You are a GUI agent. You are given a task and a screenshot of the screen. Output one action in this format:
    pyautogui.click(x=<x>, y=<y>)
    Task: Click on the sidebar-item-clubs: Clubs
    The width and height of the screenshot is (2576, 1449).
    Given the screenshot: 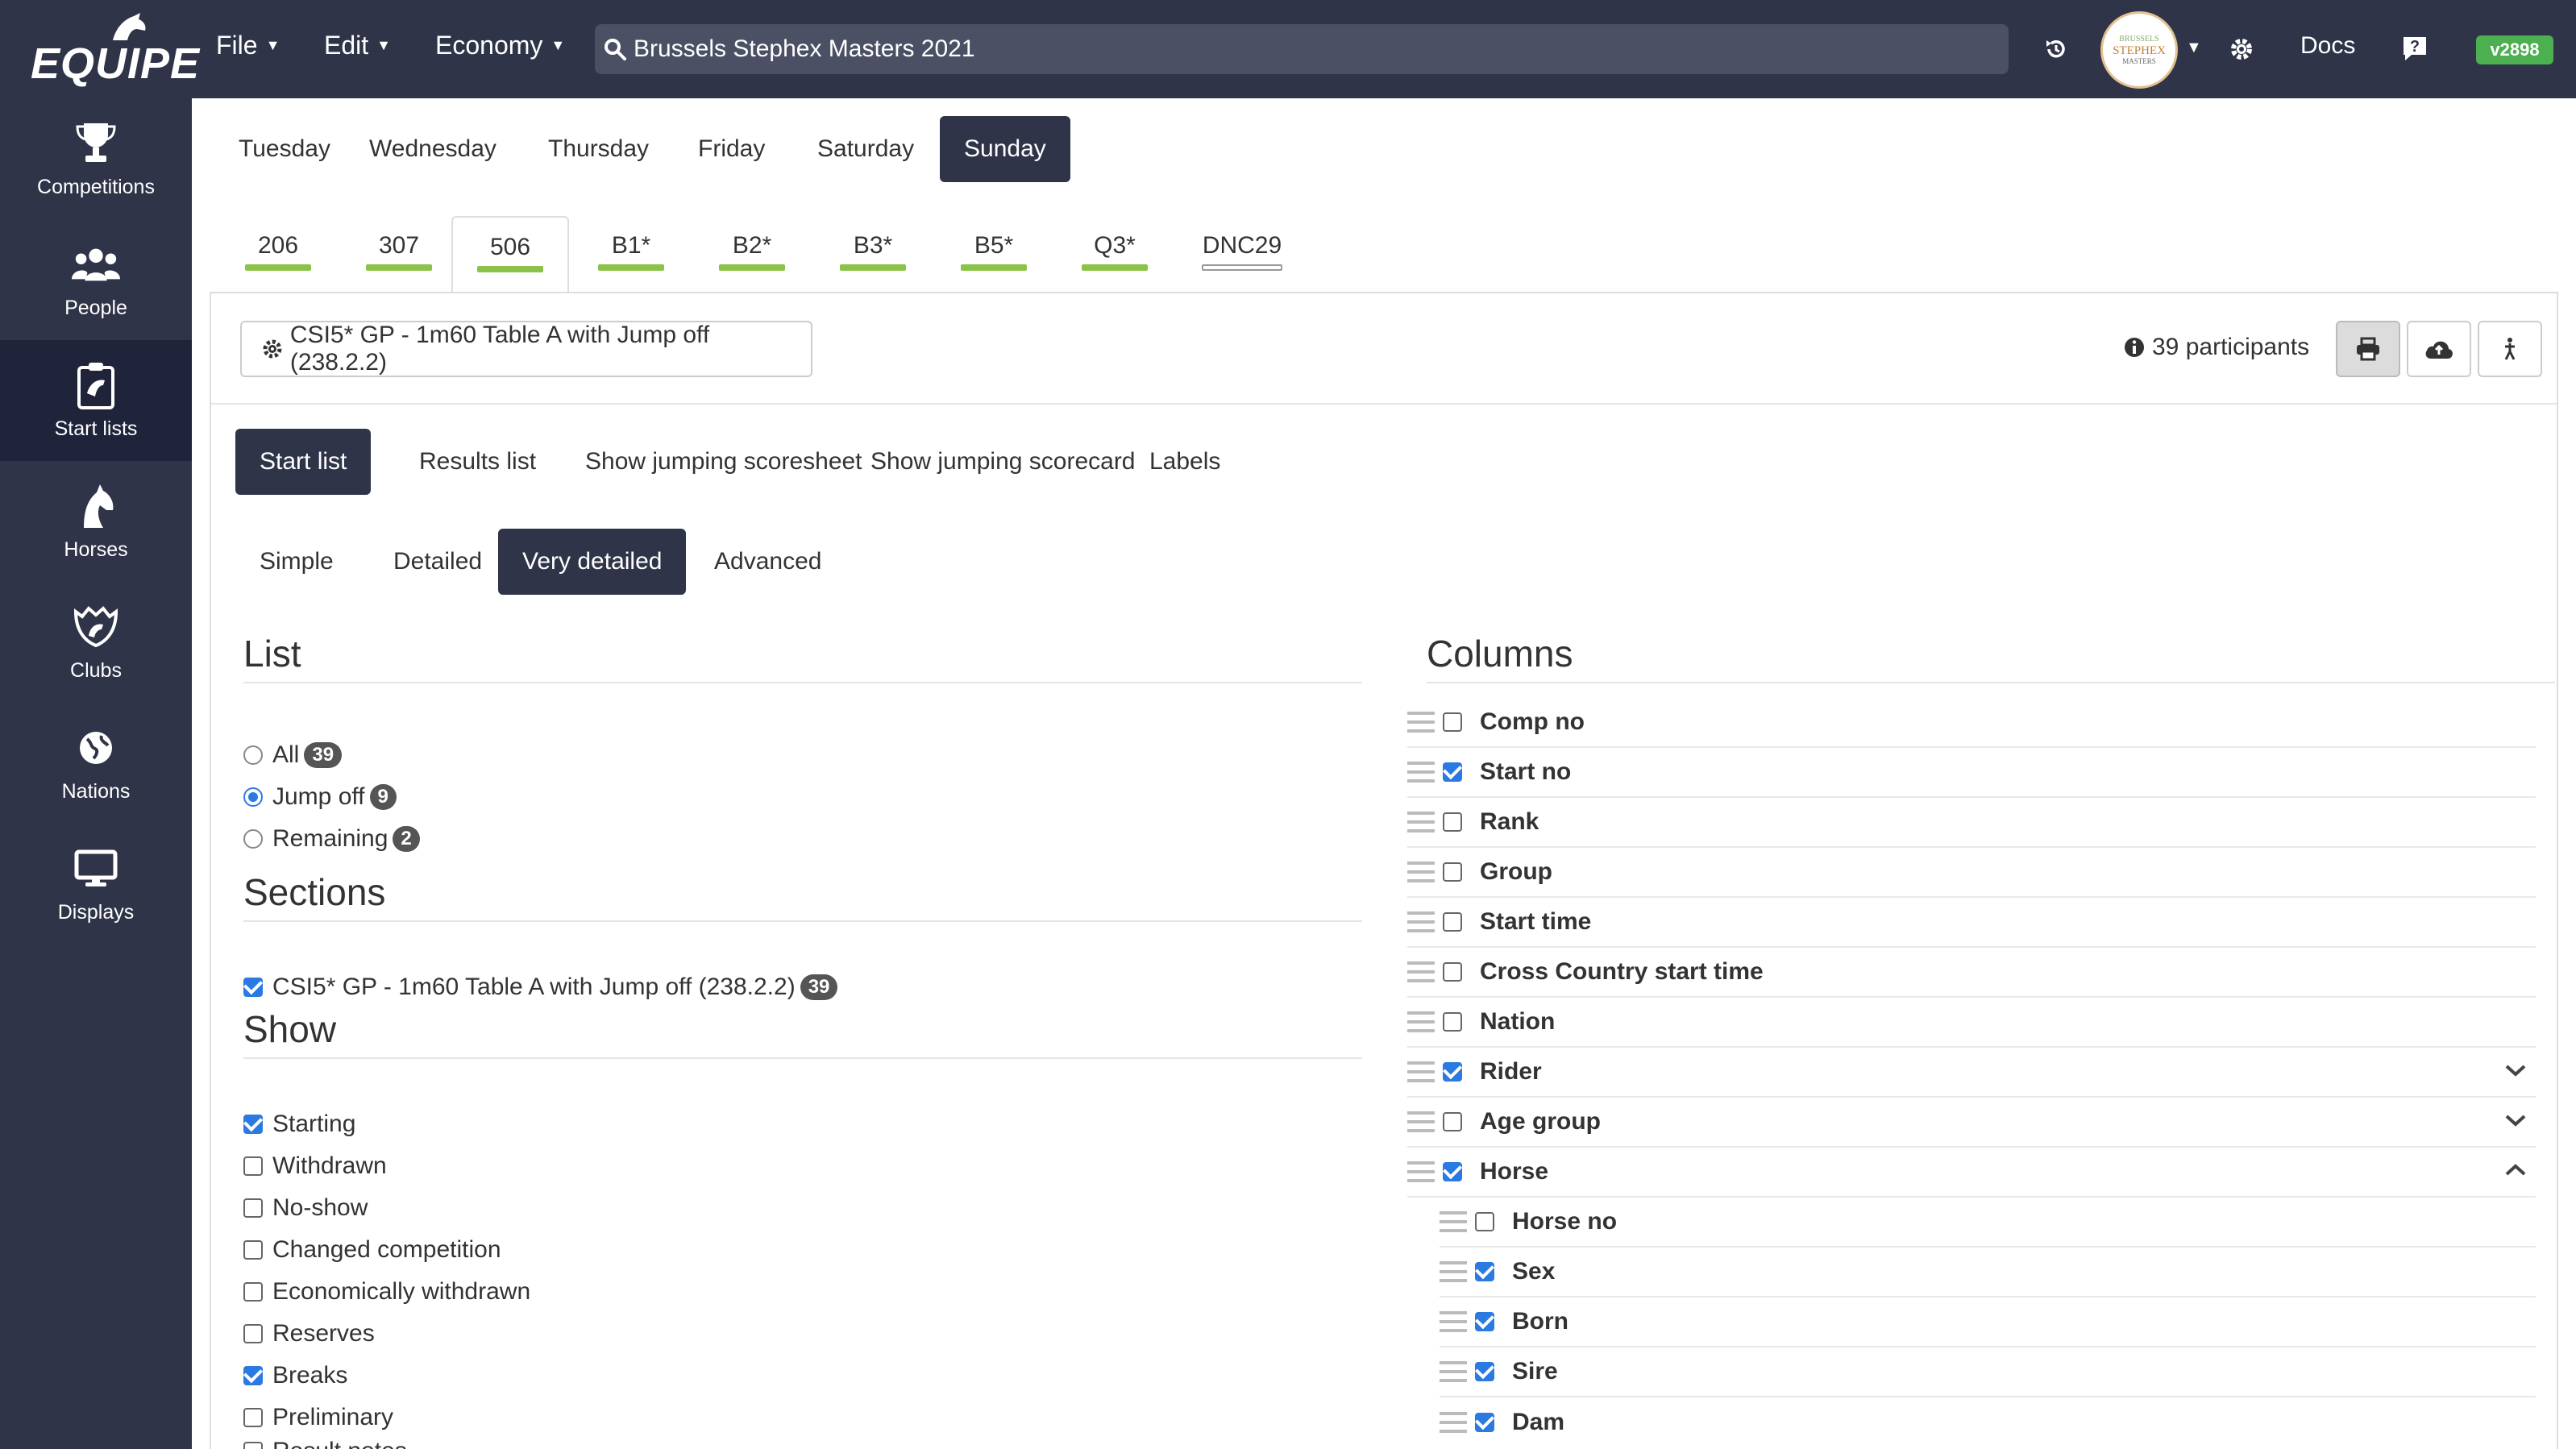 What is the action you would take?
    pyautogui.click(x=96, y=642)
    